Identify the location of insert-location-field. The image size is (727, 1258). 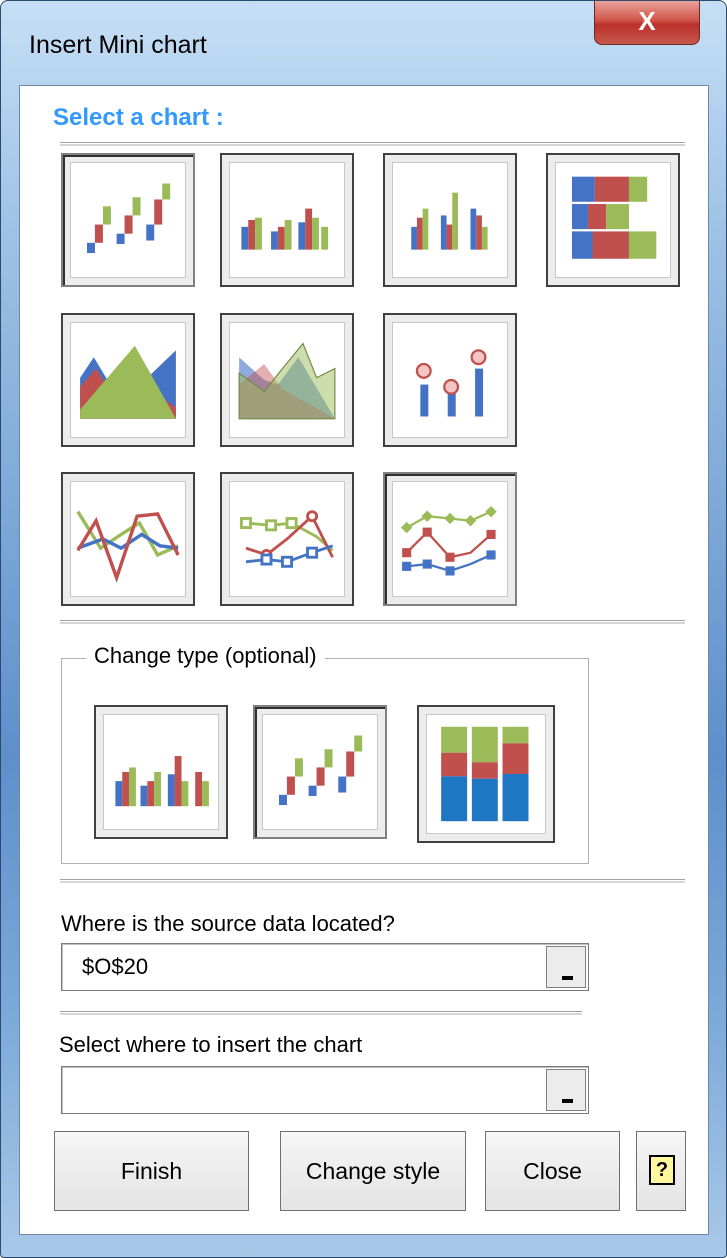
(325, 1090).